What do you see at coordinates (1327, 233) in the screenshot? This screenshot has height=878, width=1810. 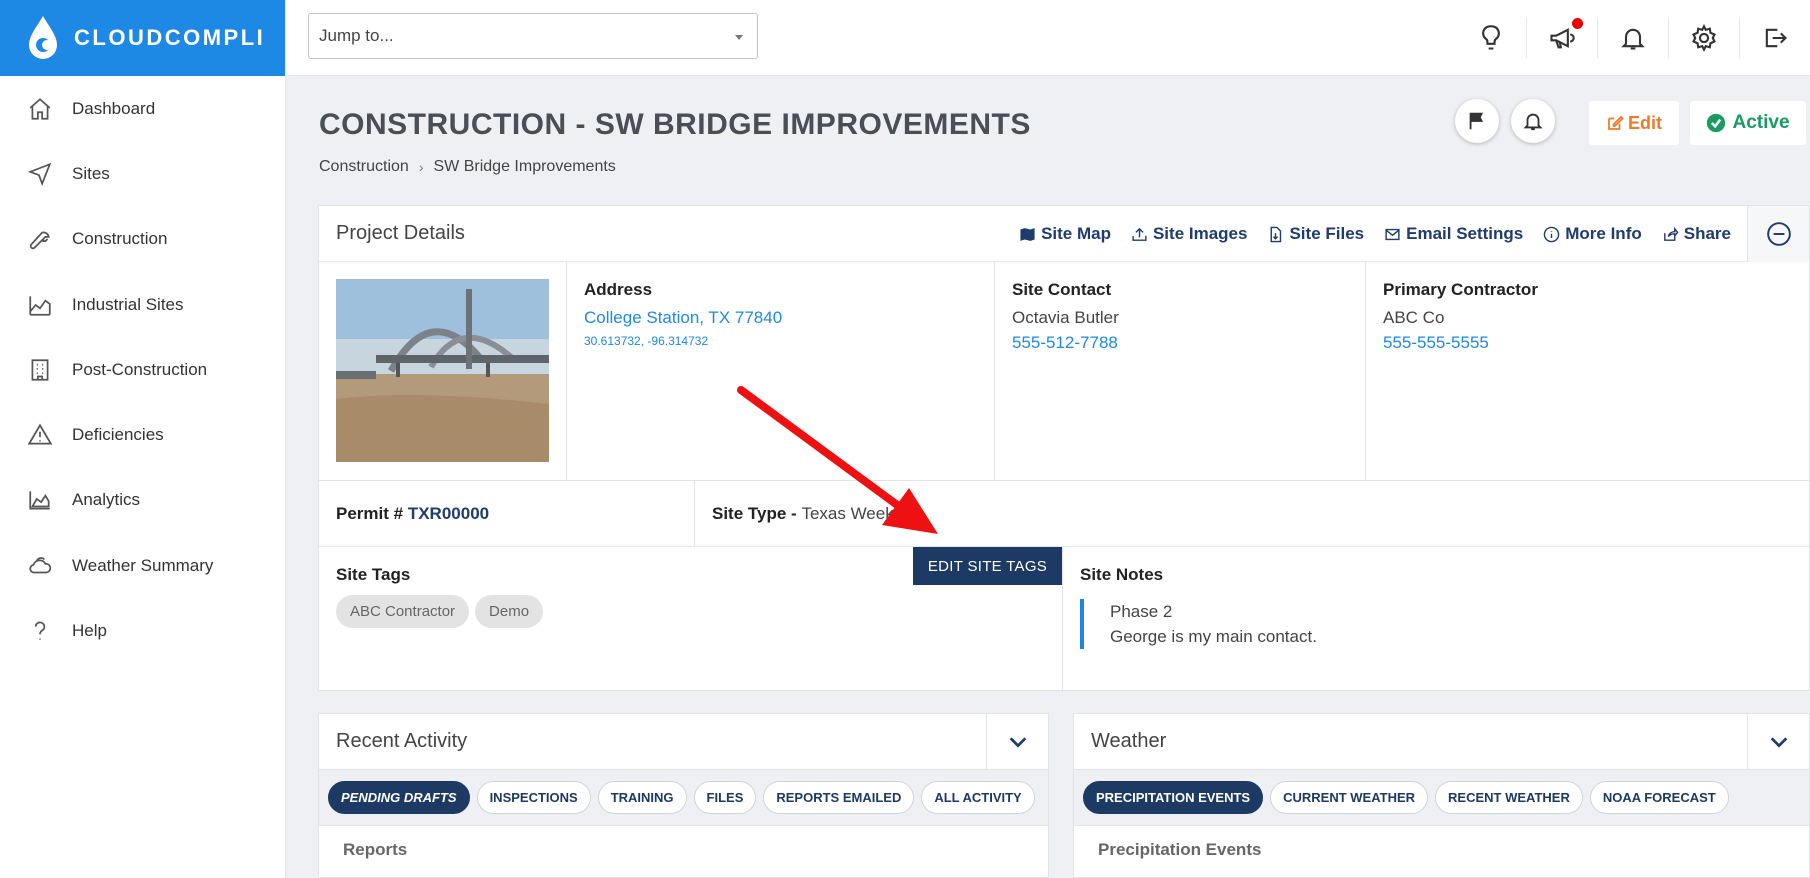 I see `site-files-label: Site Files` at bounding box center [1327, 233].